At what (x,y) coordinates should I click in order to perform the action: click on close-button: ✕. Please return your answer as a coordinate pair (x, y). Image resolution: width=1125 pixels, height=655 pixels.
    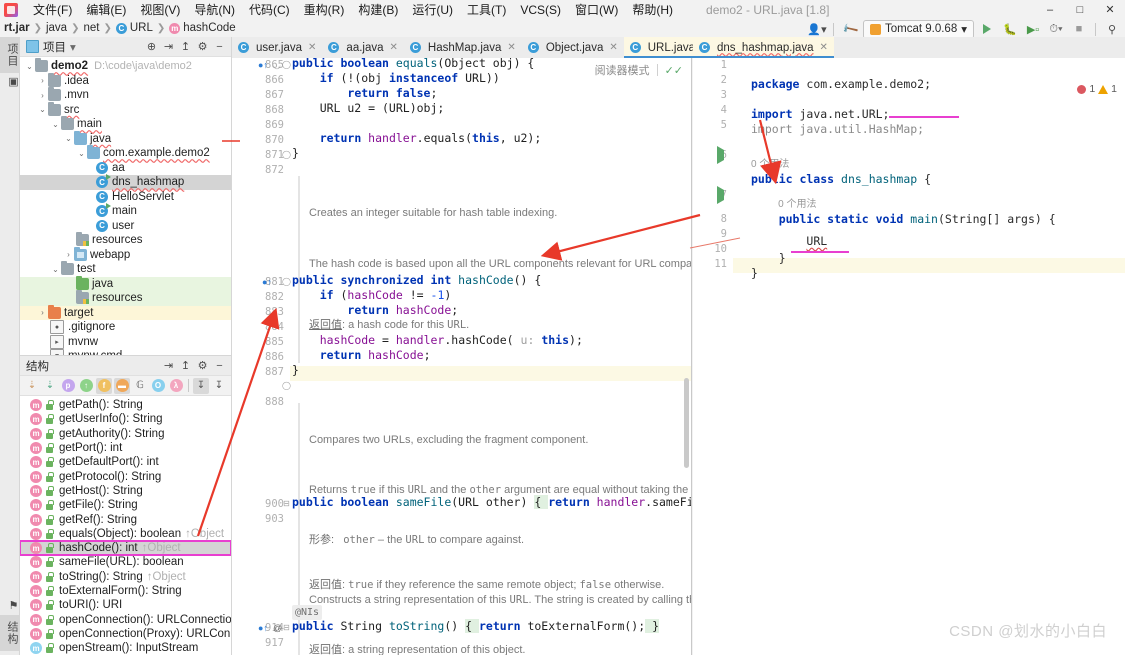
    Looking at the image, I should click on (1110, 9).